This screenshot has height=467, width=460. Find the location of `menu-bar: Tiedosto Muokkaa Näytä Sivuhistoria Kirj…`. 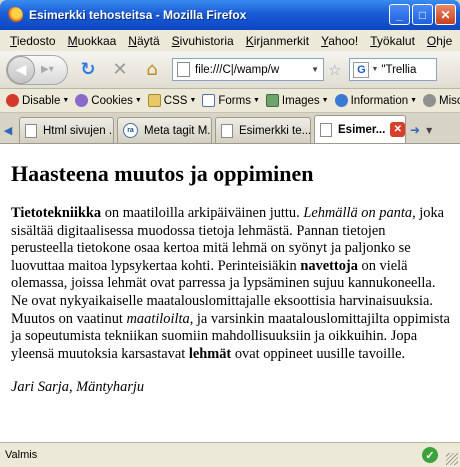

menu-bar: Tiedosto Muokkaa Näytä Sivuhistoria Kirj… is located at coordinates (230, 40).